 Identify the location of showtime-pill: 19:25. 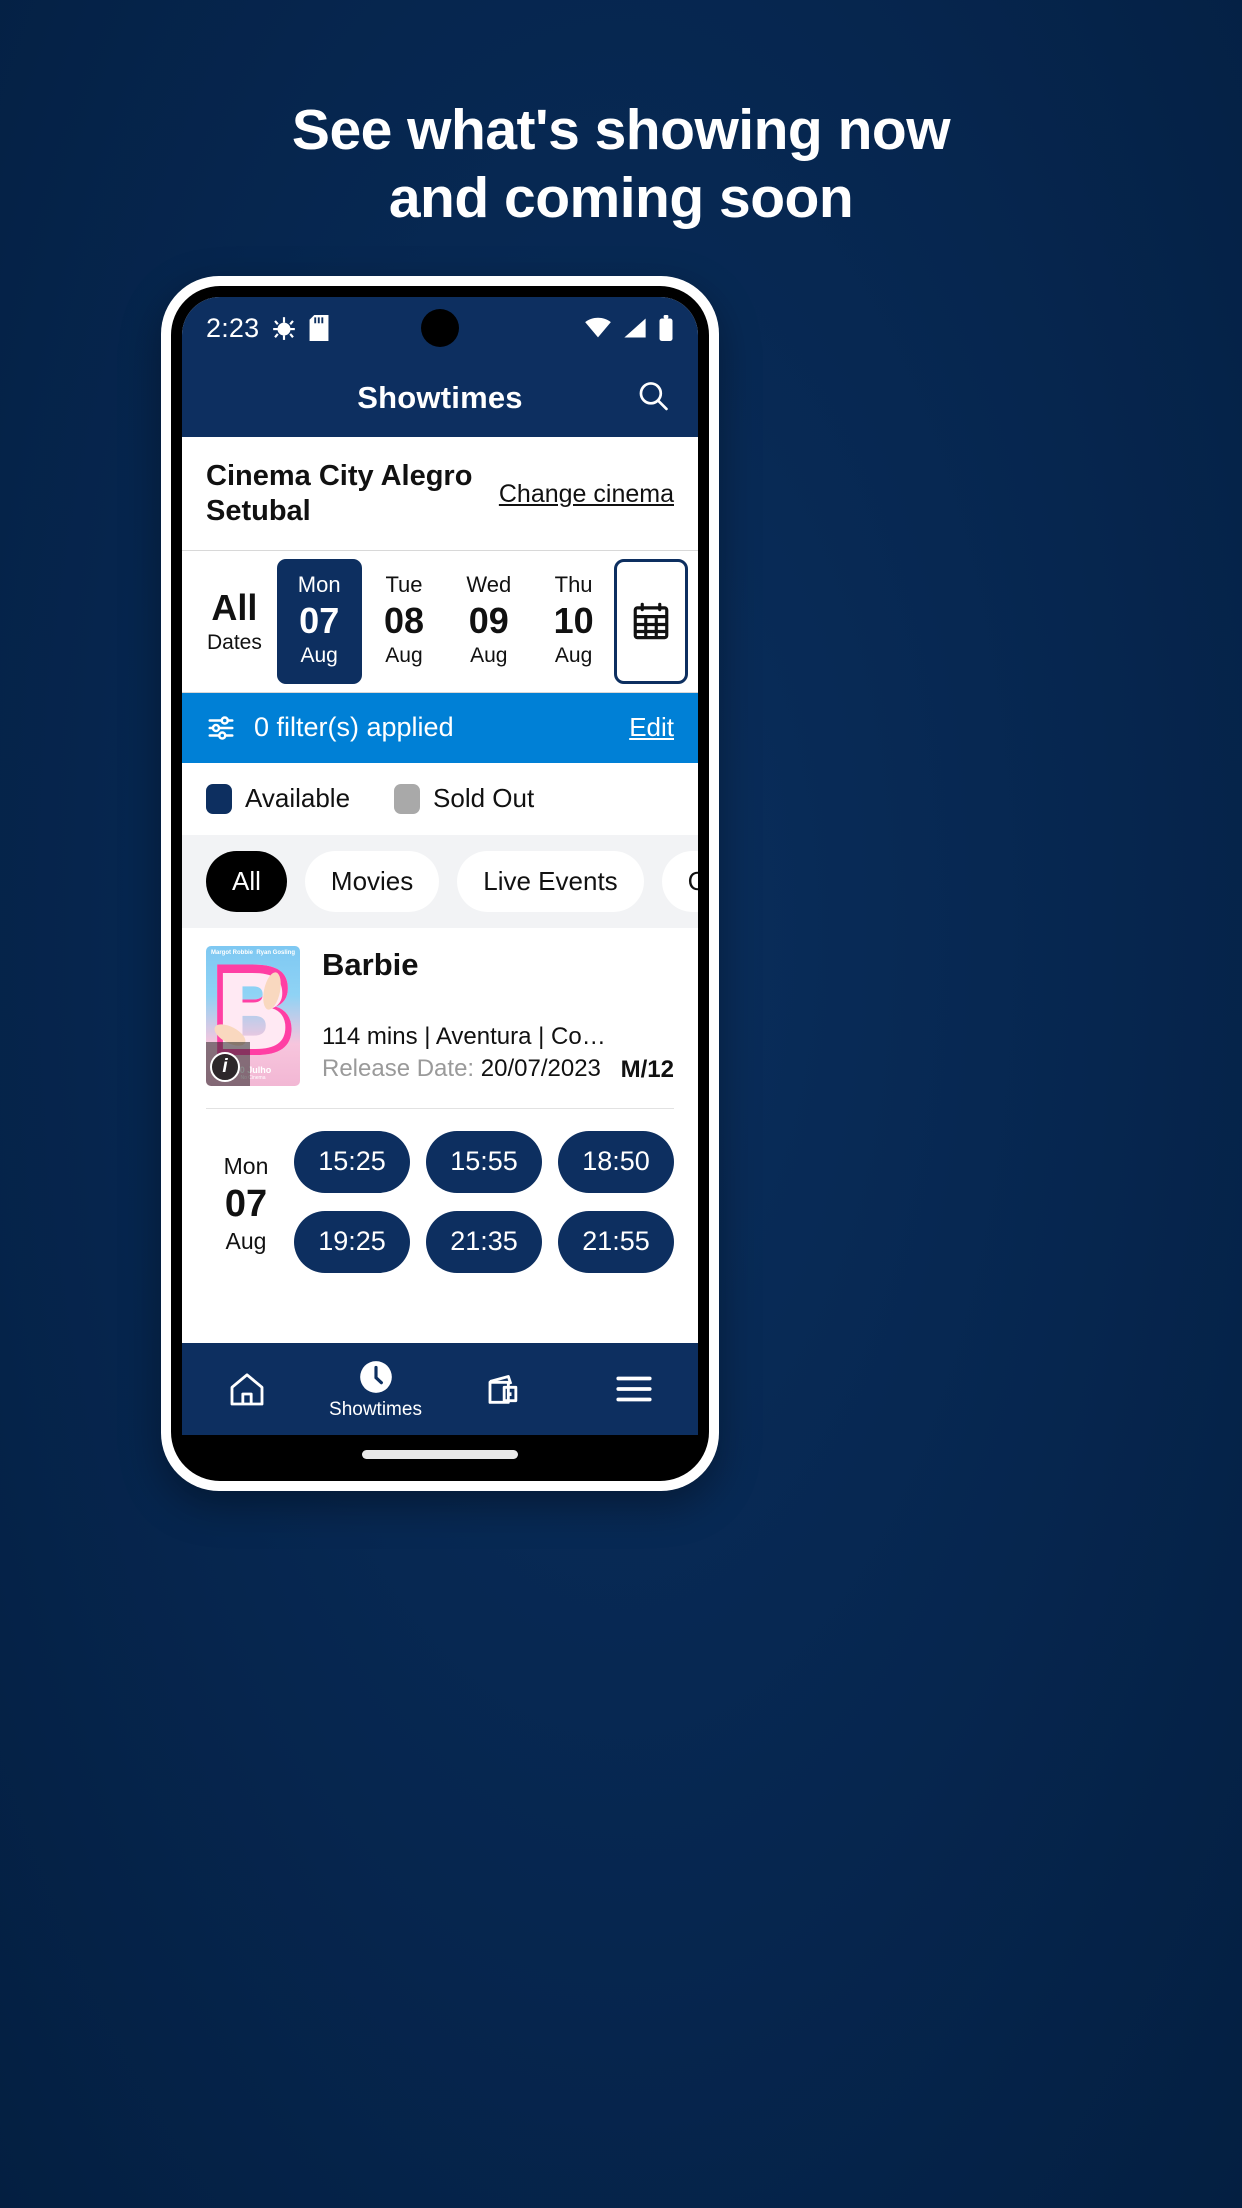
(352, 1241).